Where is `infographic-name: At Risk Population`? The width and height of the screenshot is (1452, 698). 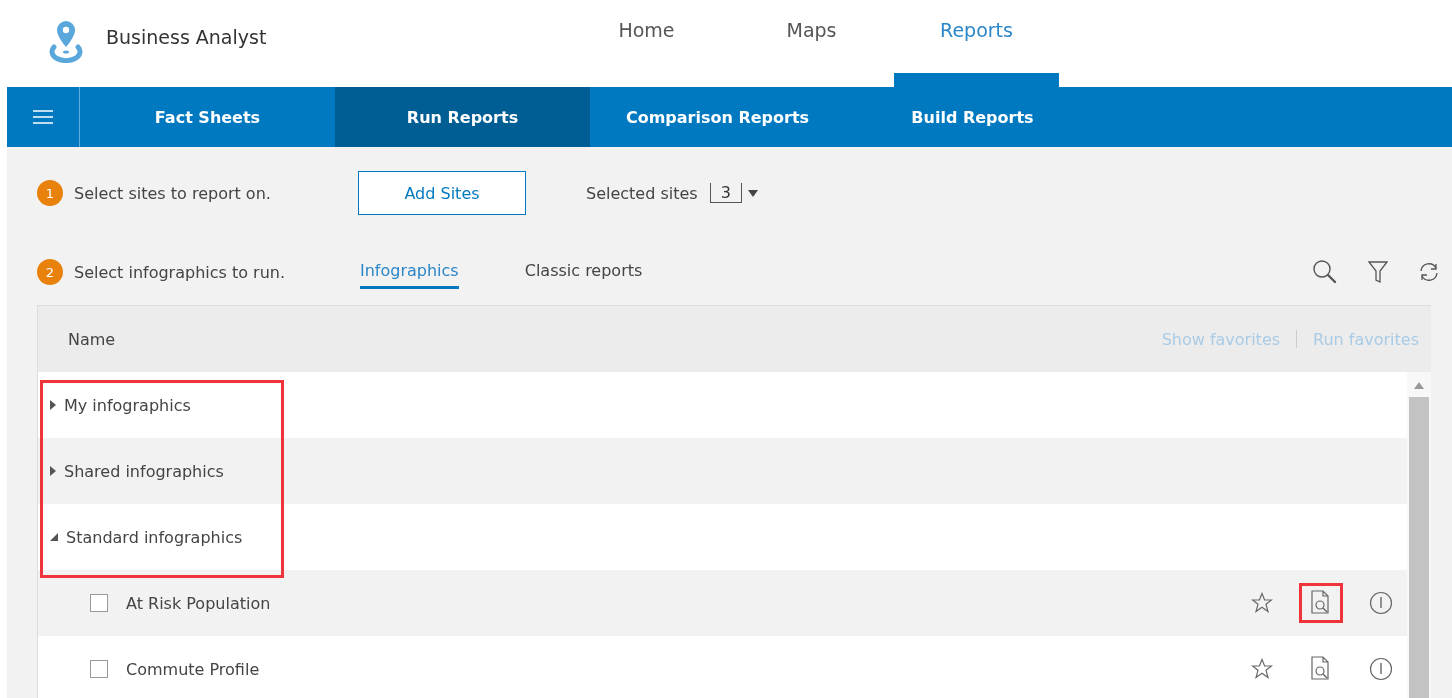
infographic-name: At Risk Population is located at coordinates (198, 603).